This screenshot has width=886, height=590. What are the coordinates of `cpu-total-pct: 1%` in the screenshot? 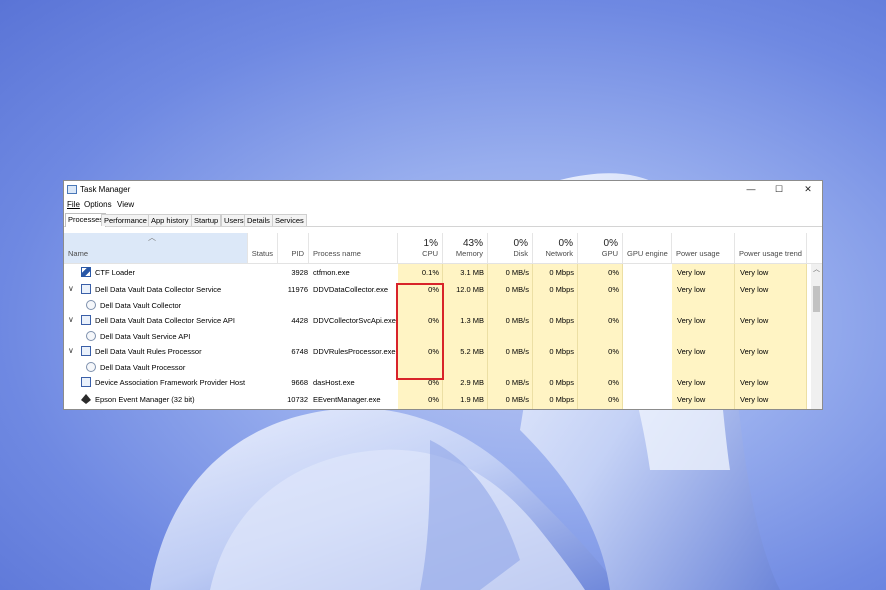 It's located at (430, 243).